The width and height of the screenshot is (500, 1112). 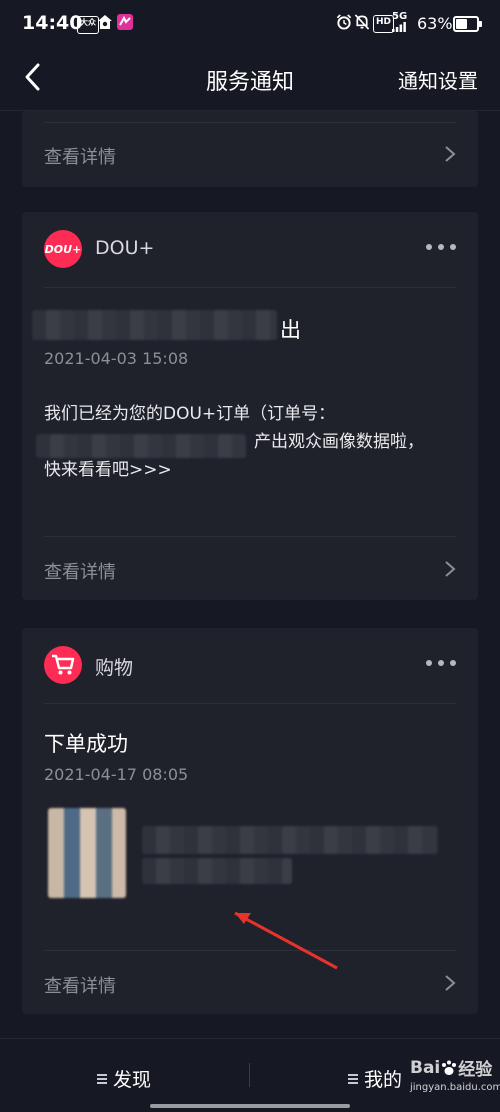 What do you see at coordinates (362, 22) in the screenshot?
I see `mute-bell-icon` at bounding box center [362, 22].